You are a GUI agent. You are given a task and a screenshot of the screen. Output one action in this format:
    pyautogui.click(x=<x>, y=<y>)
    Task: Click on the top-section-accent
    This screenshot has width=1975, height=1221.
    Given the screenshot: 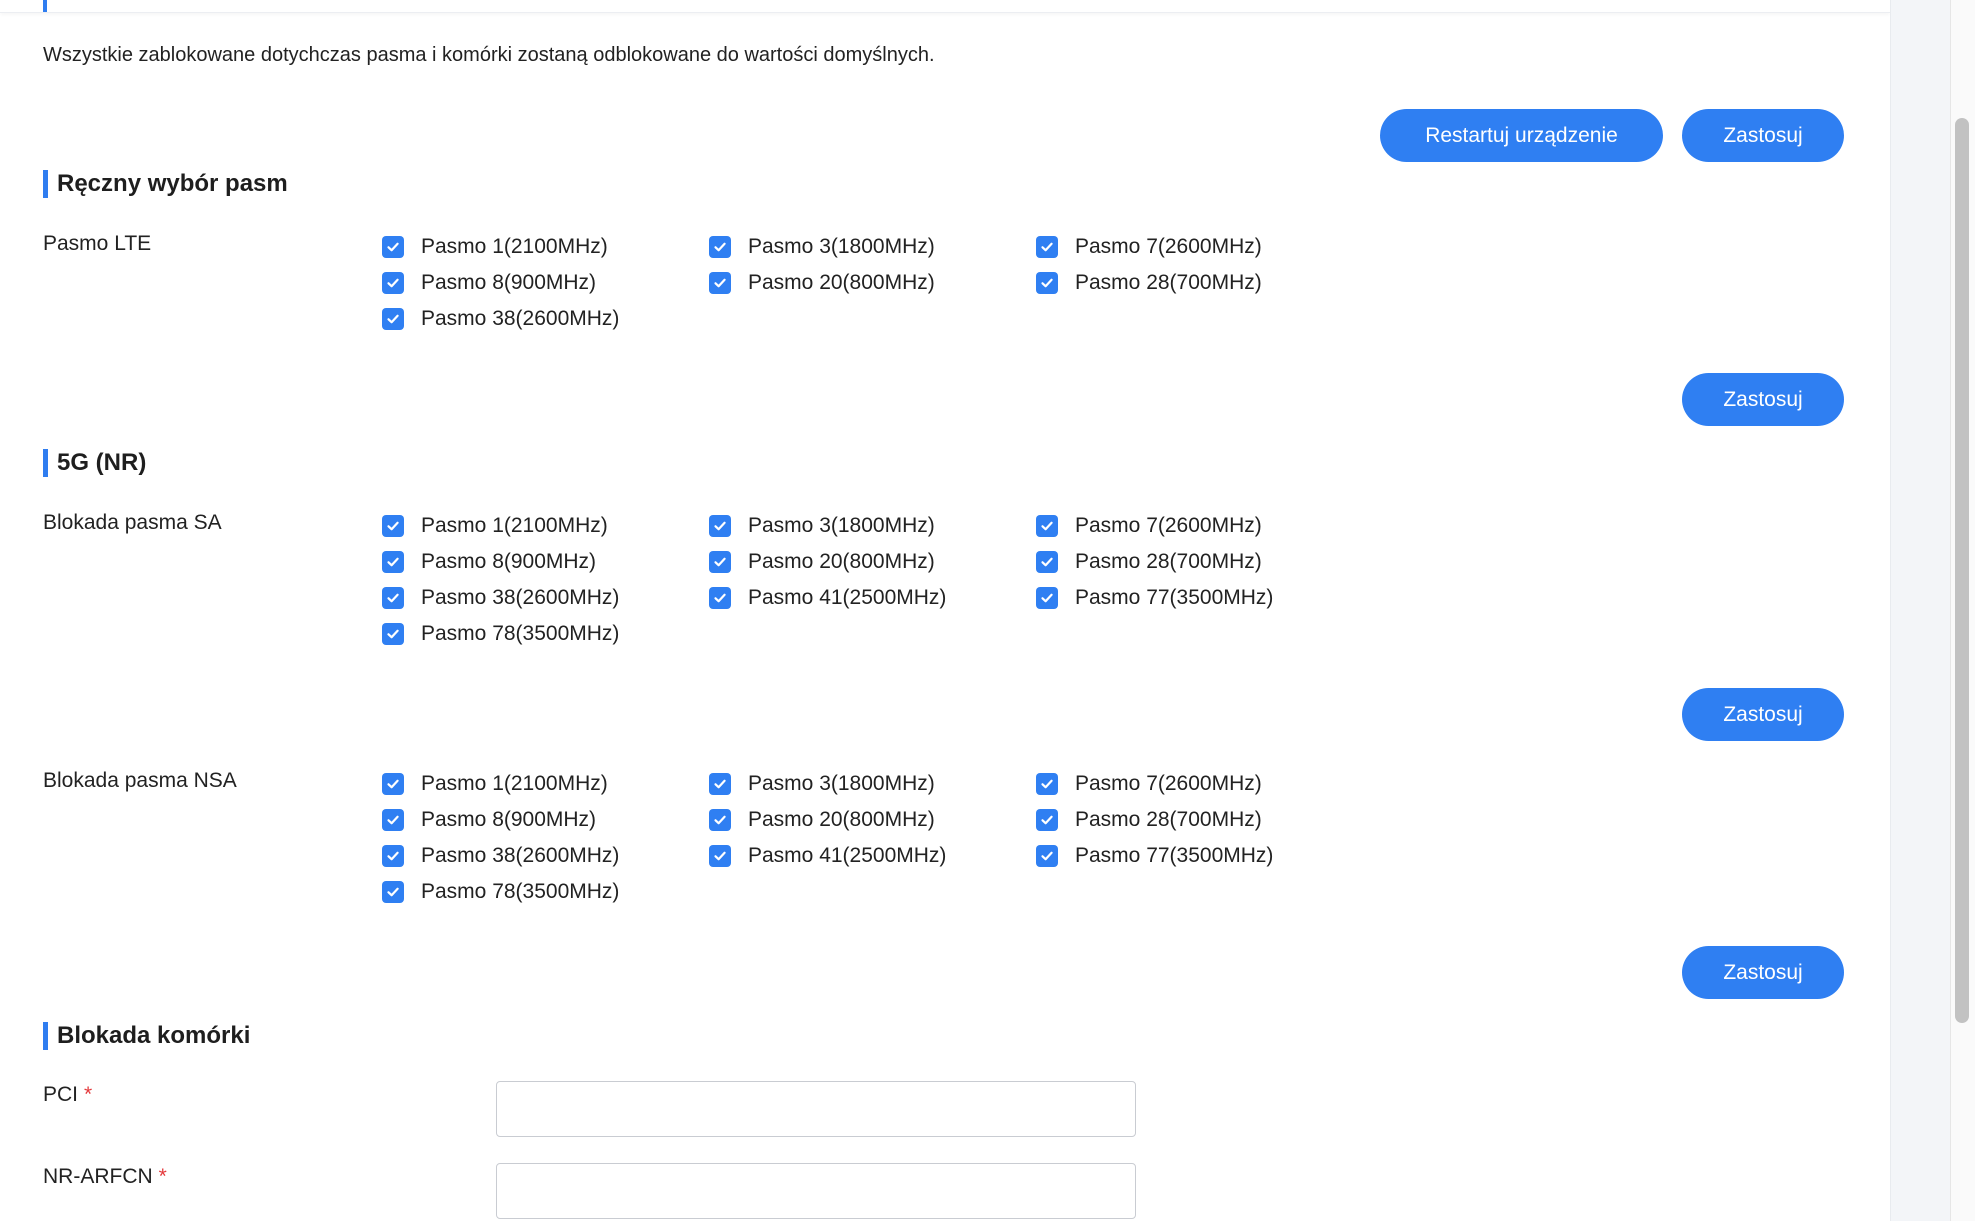 What is the action you would take?
    pyautogui.click(x=45, y=6)
    